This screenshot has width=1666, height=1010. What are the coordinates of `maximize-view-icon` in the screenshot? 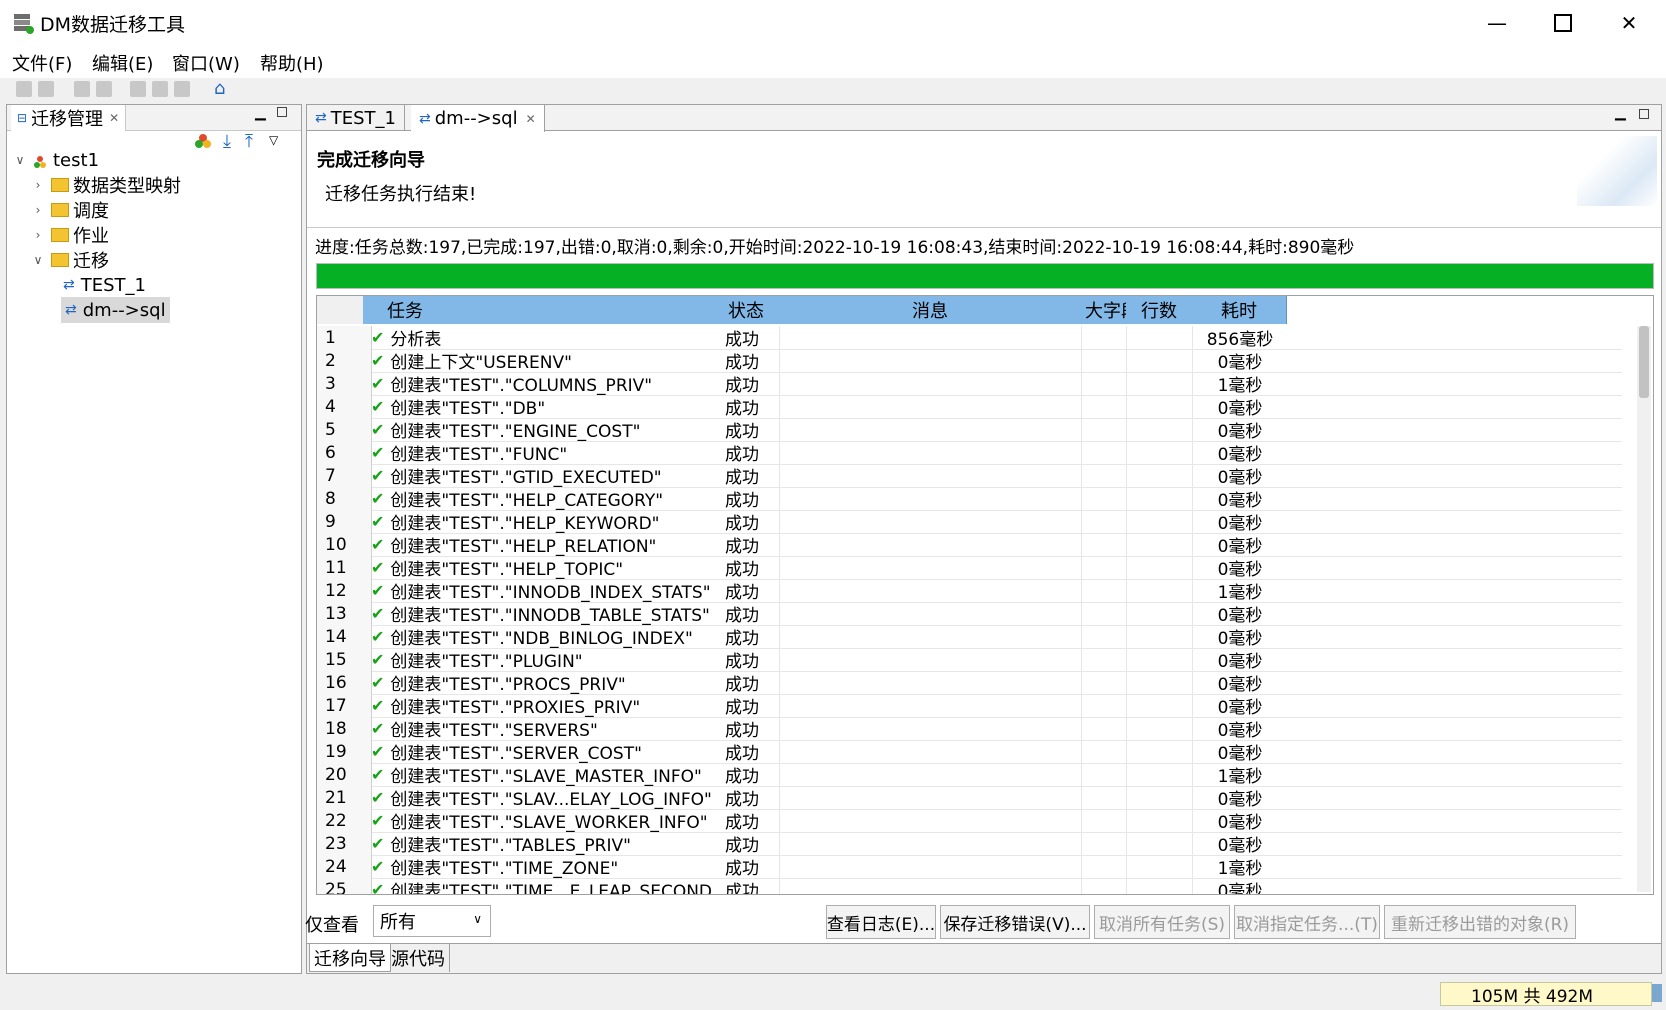 It's located at (282, 112).